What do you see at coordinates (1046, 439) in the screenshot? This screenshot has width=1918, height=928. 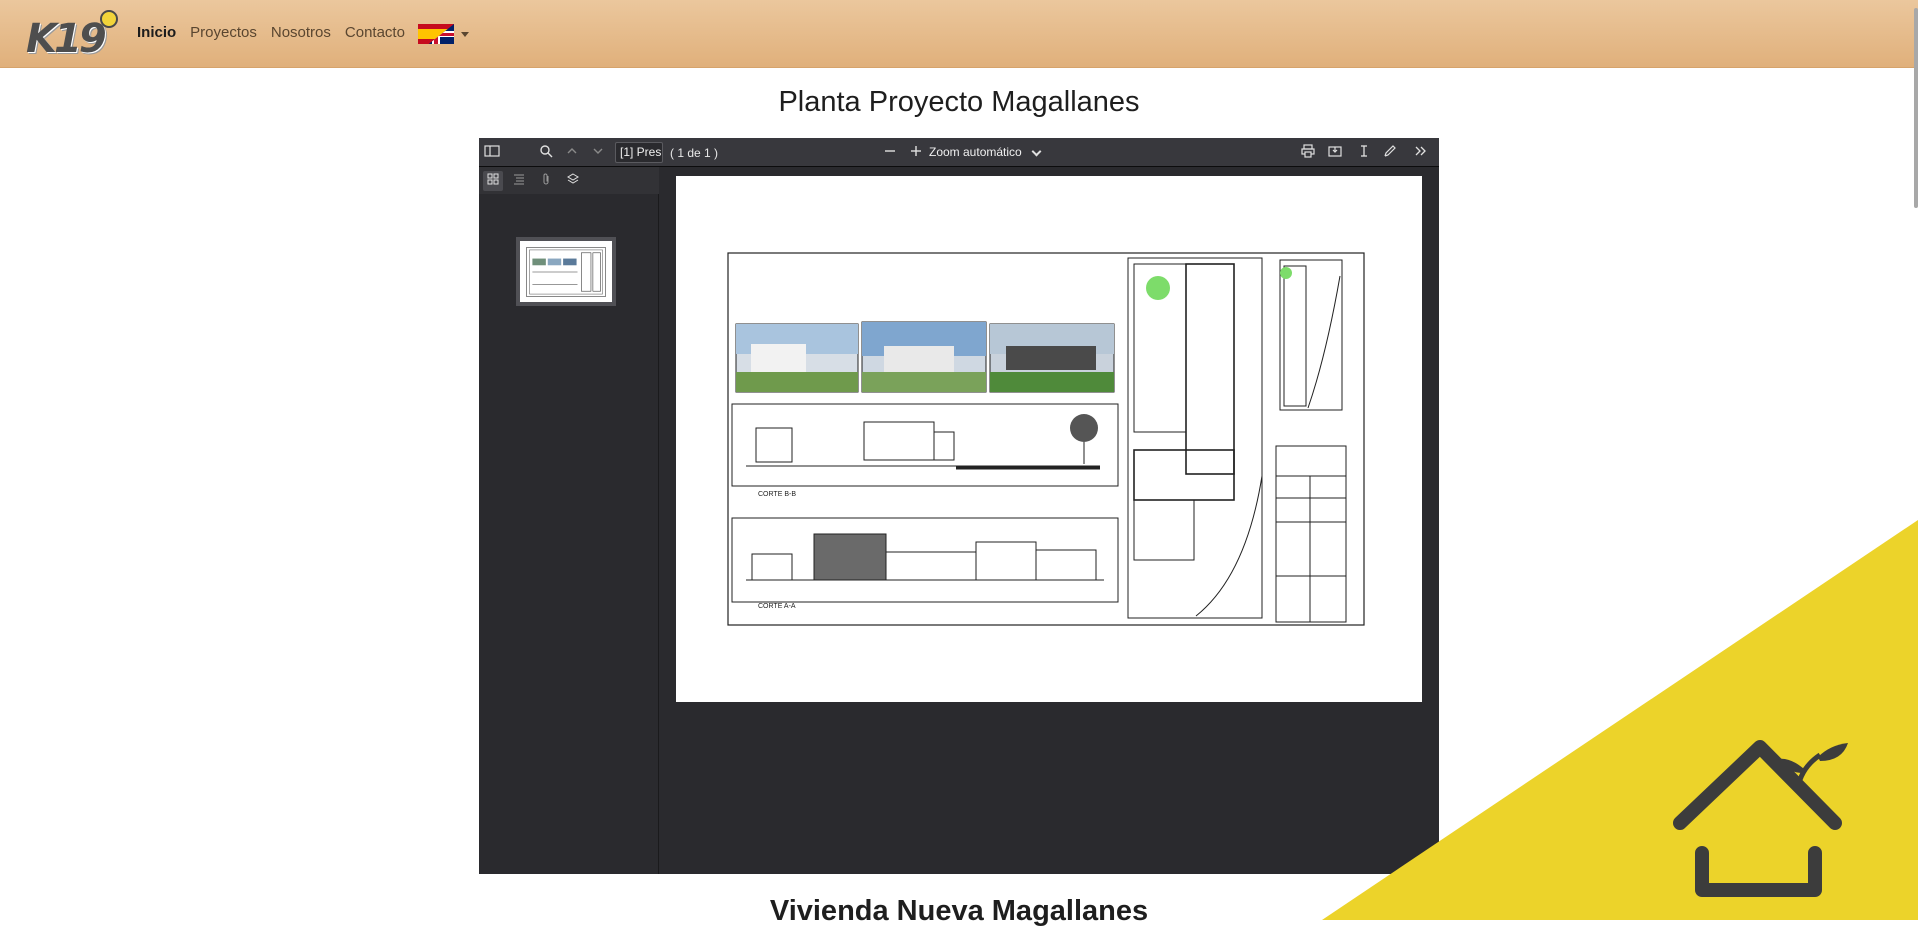 I see `architectural-drawing: CORTE B-B CORTE A-A` at bounding box center [1046, 439].